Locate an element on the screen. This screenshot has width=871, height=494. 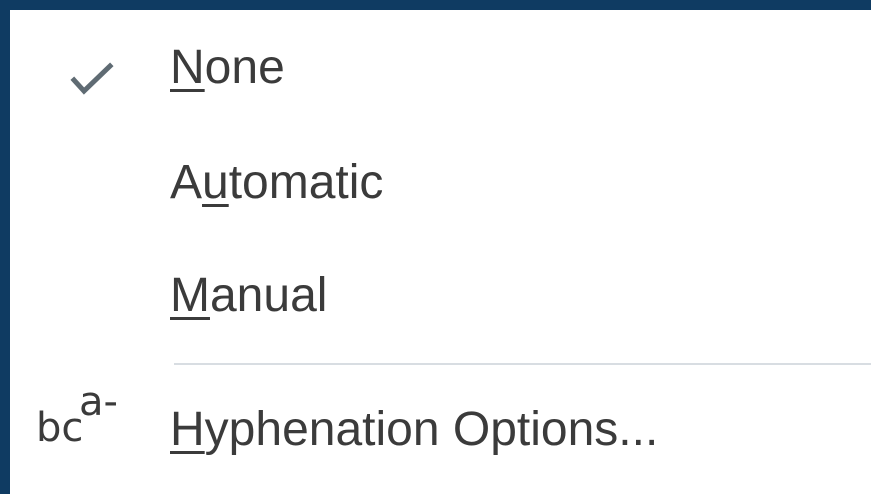
label-rest: anual is located at coordinates (268, 295).